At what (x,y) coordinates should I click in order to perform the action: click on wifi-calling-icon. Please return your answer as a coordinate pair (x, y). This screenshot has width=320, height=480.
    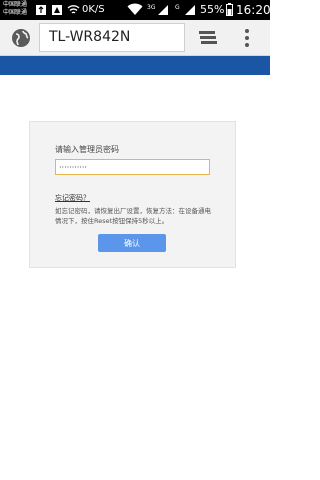
    Looking at the image, I should click on (73, 9).